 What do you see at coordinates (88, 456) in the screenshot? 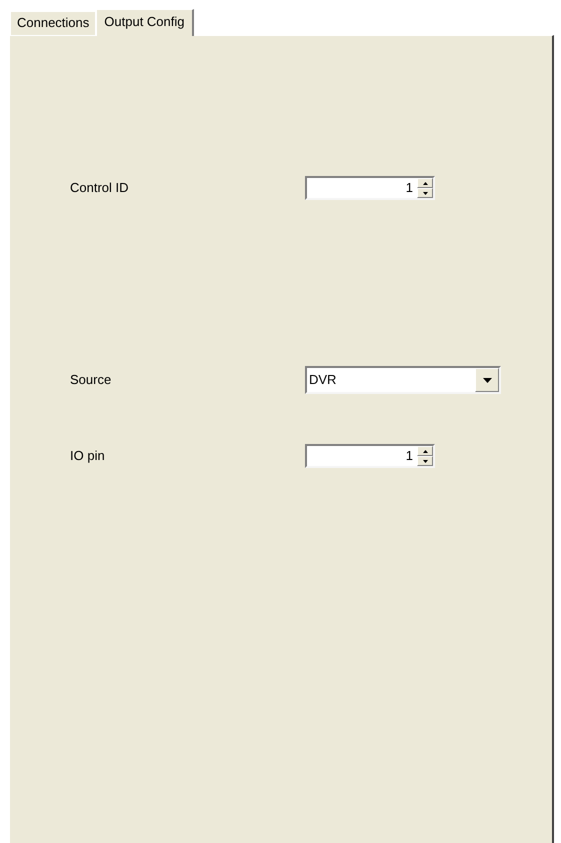
I see `field-label: IO pin` at bounding box center [88, 456].